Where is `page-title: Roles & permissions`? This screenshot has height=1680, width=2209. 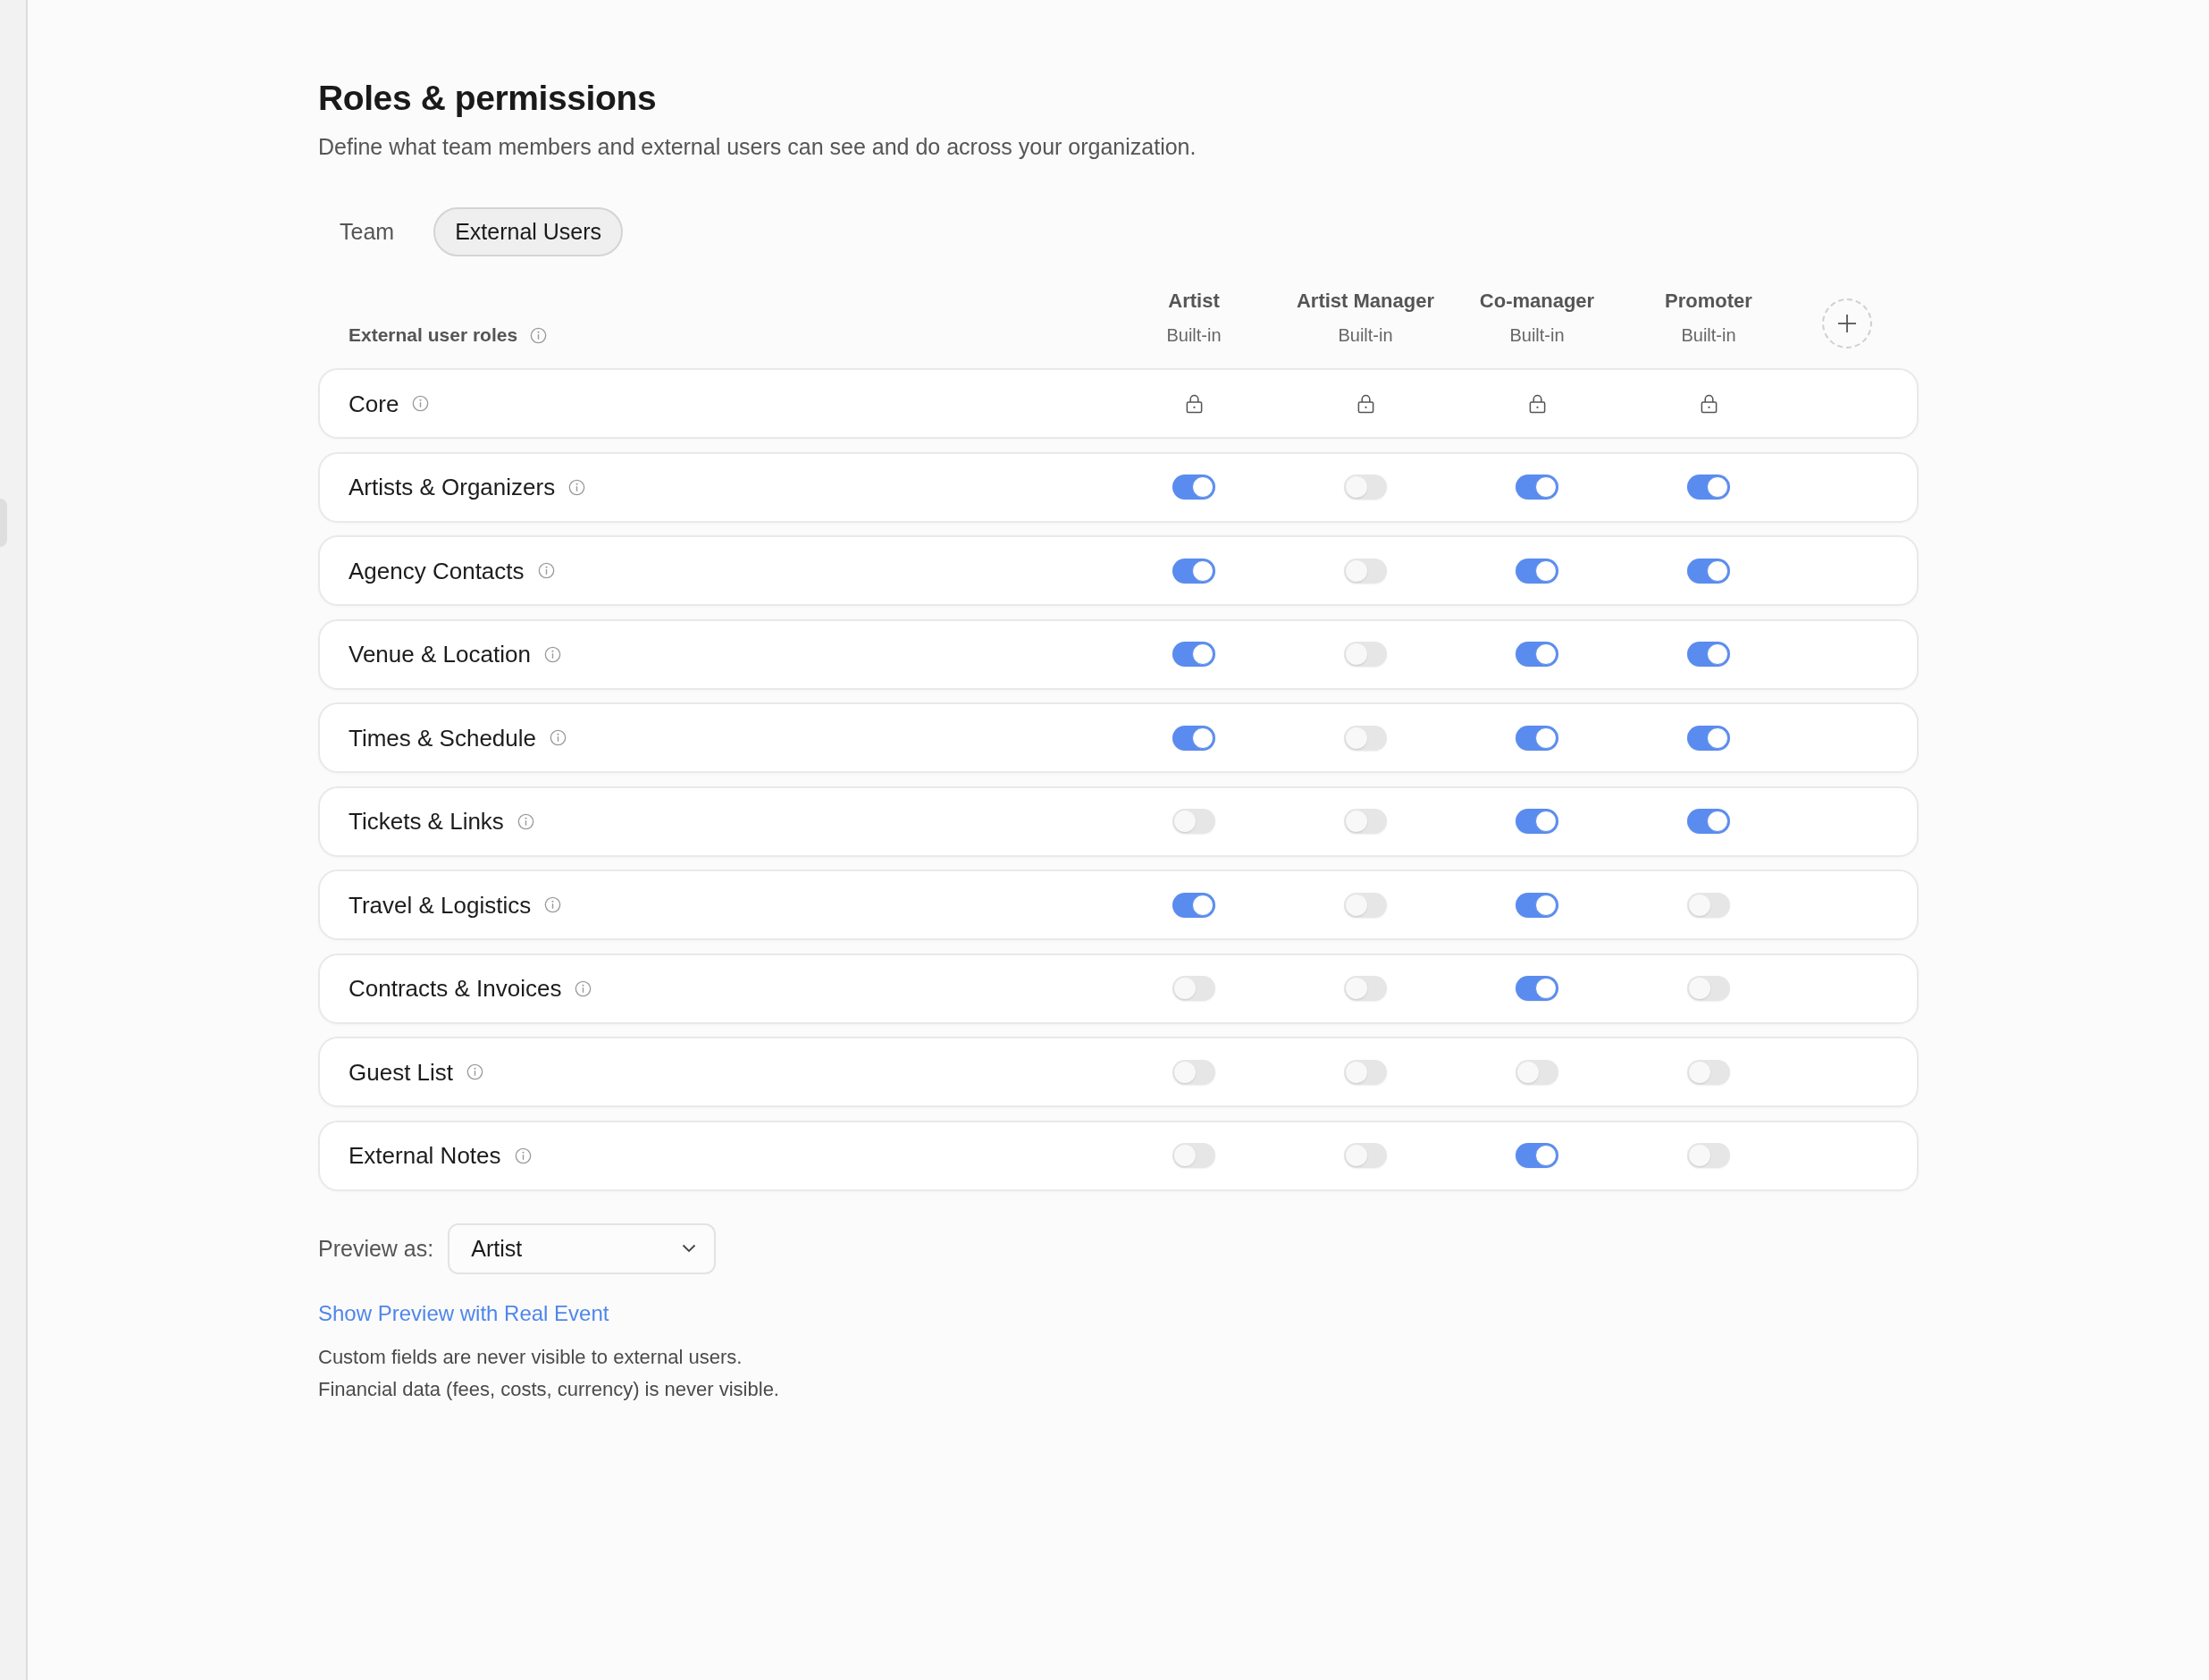 page-title: Roles & permissions is located at coordinates (488, 98).